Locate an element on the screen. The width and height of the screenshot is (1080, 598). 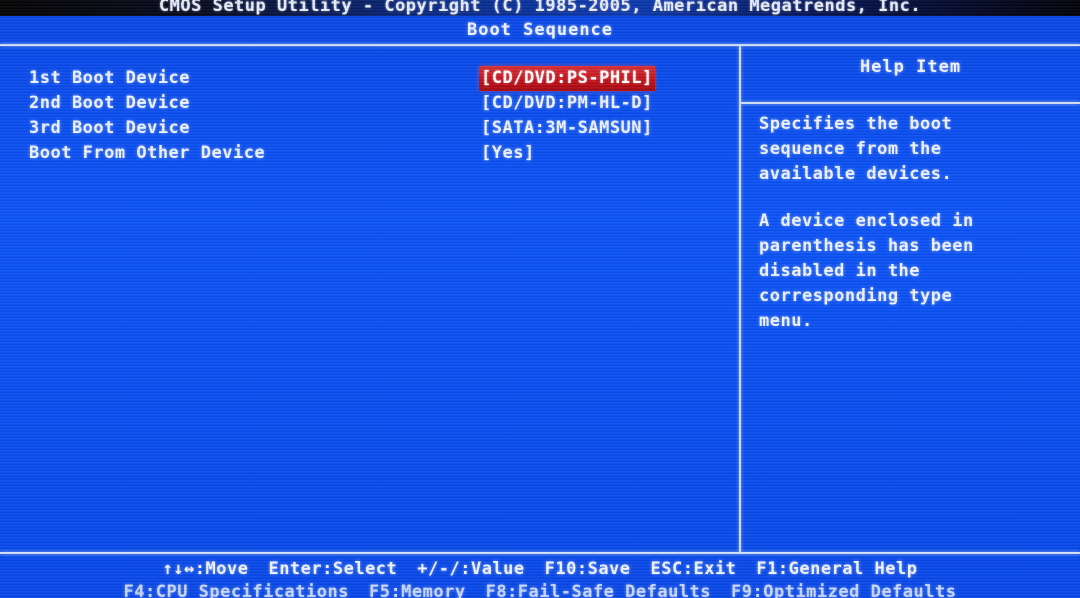
footer-key-label: F1:General Help is located at coordinates (837, 569).